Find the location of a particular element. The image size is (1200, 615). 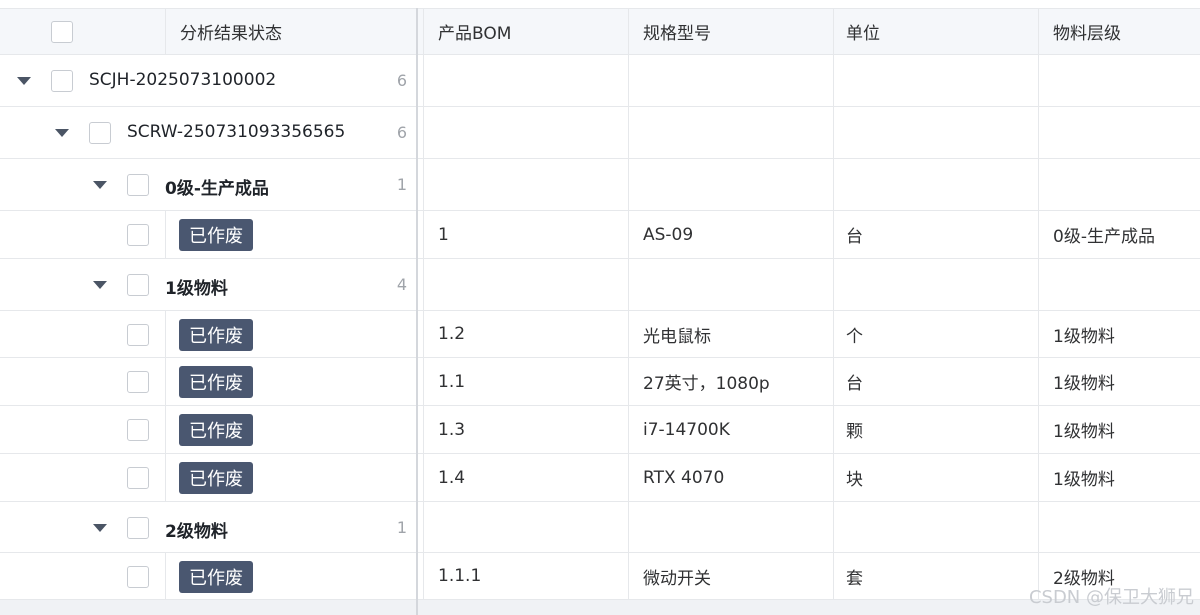

cell-bom: 1.3 is located at coordinates (452, 429).